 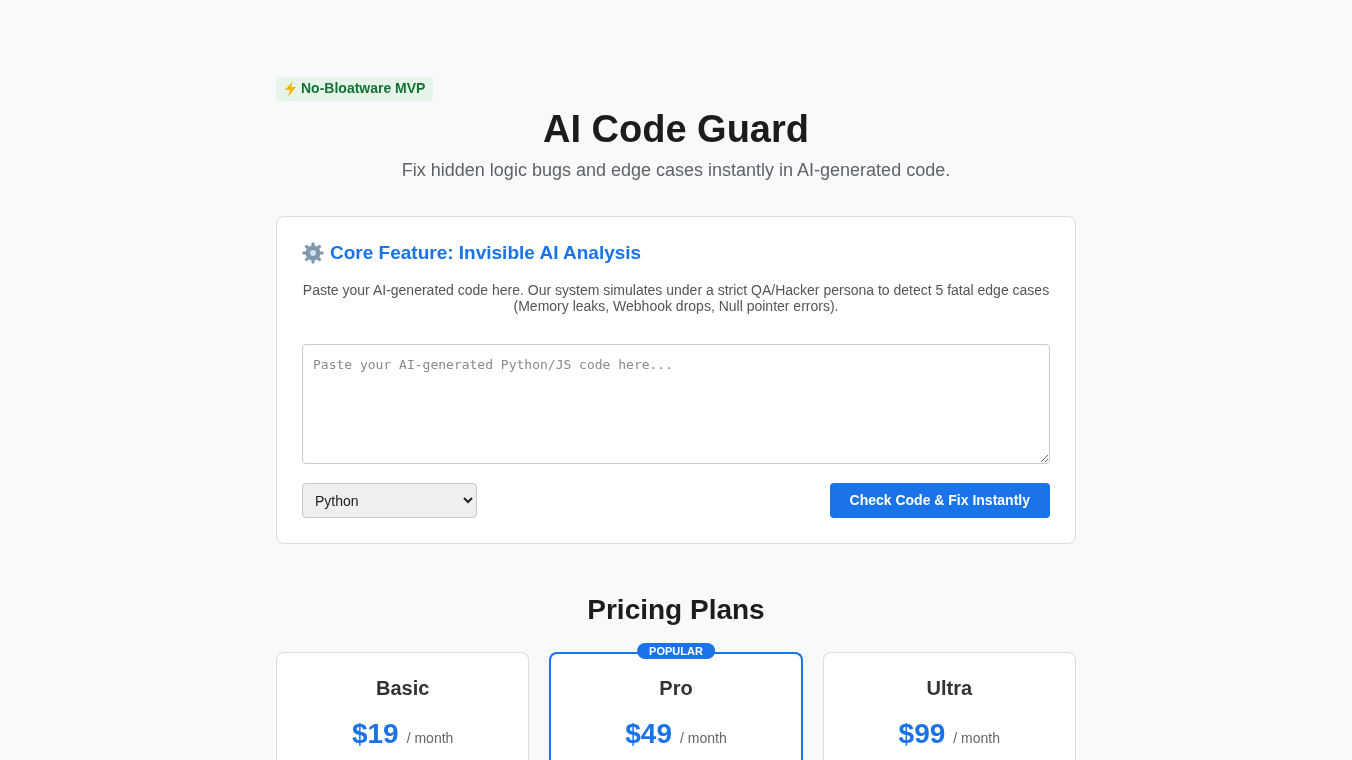 I want to click on plan-name: Basic, so click(x=402, y=688).